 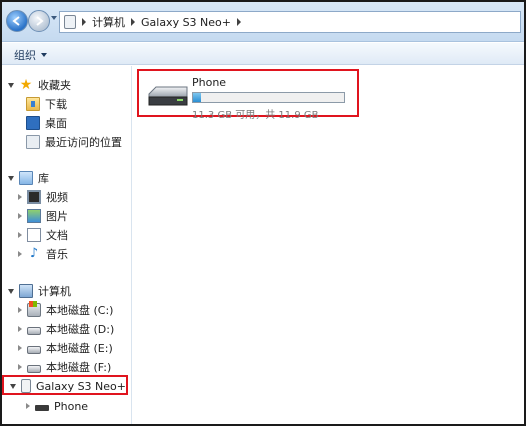 I want to click on organize-button: 组织, so click(x=30, y=55).